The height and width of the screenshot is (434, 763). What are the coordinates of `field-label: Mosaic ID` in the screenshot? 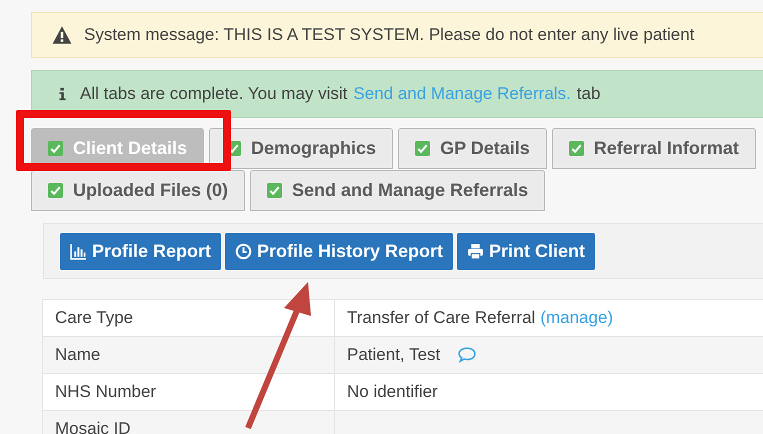 It's located at (93, 426).